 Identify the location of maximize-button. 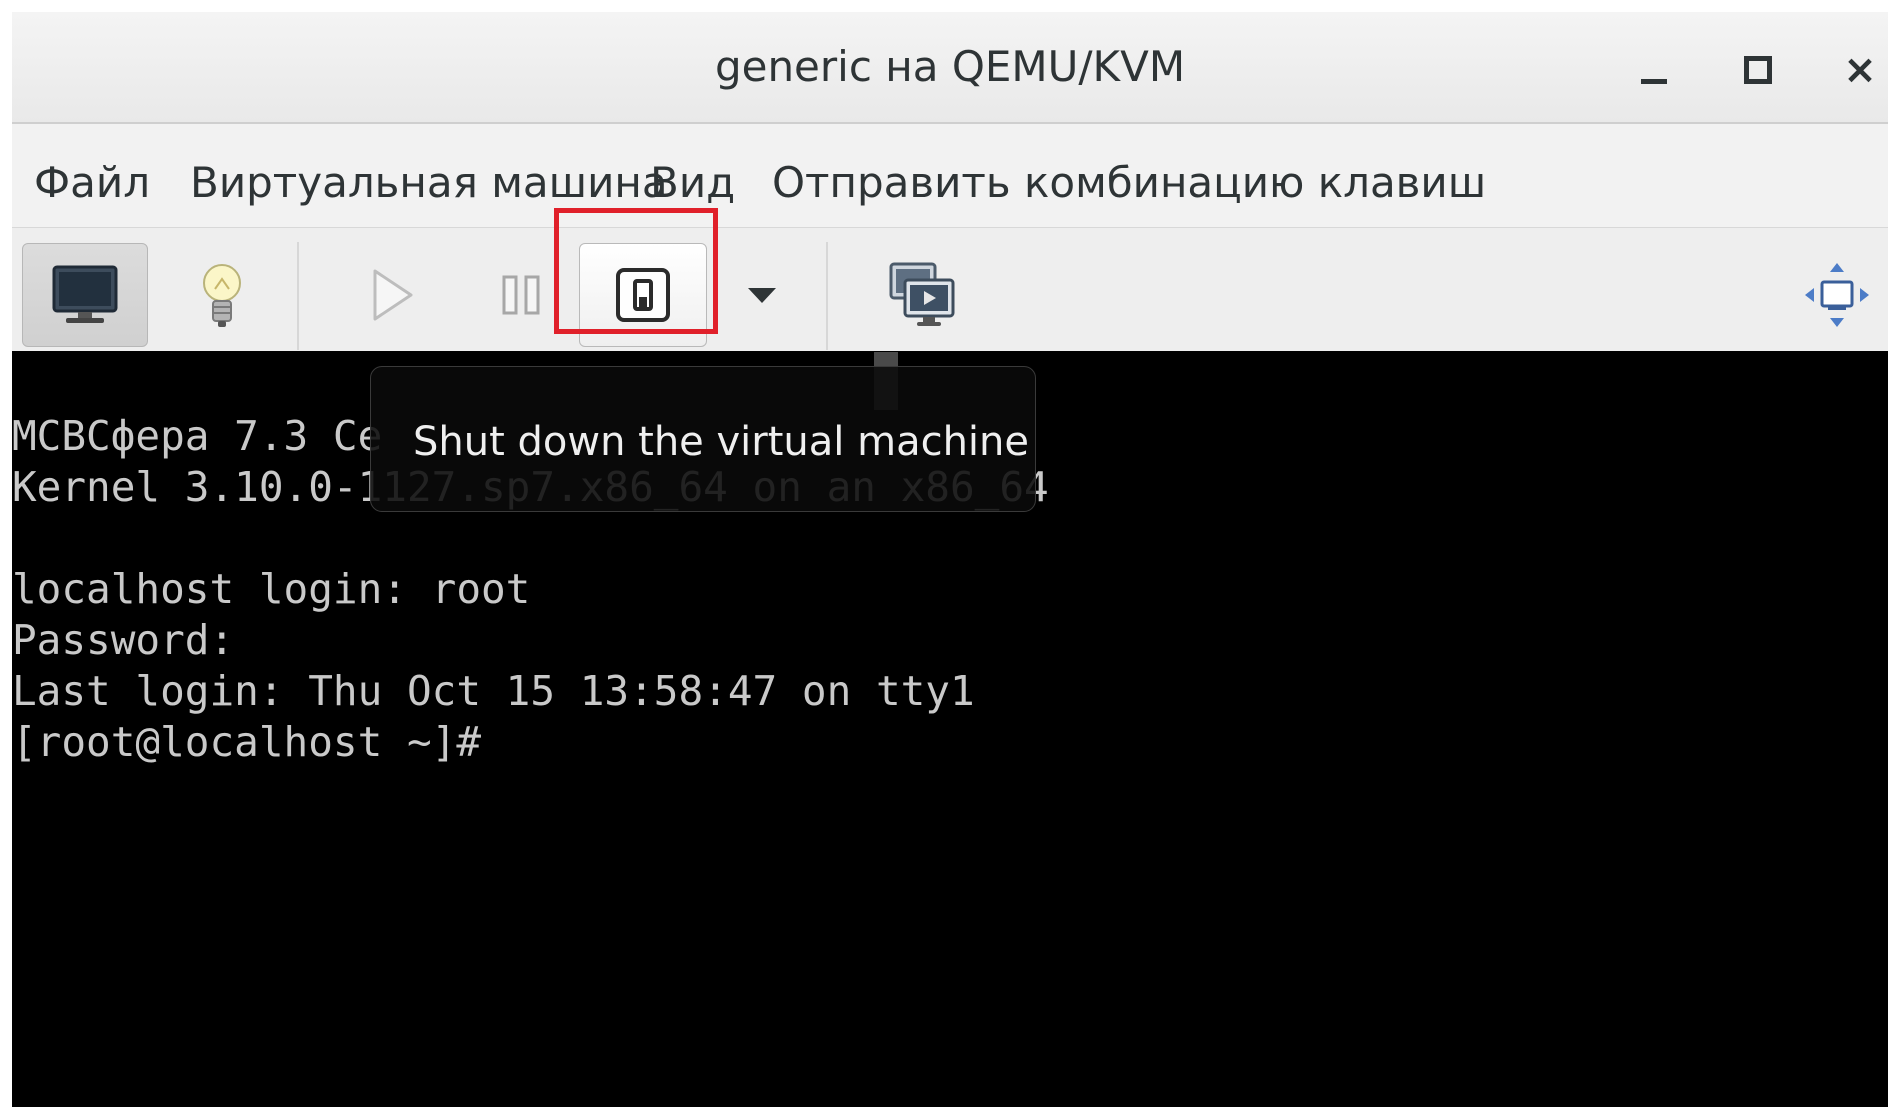
(1758, 70).